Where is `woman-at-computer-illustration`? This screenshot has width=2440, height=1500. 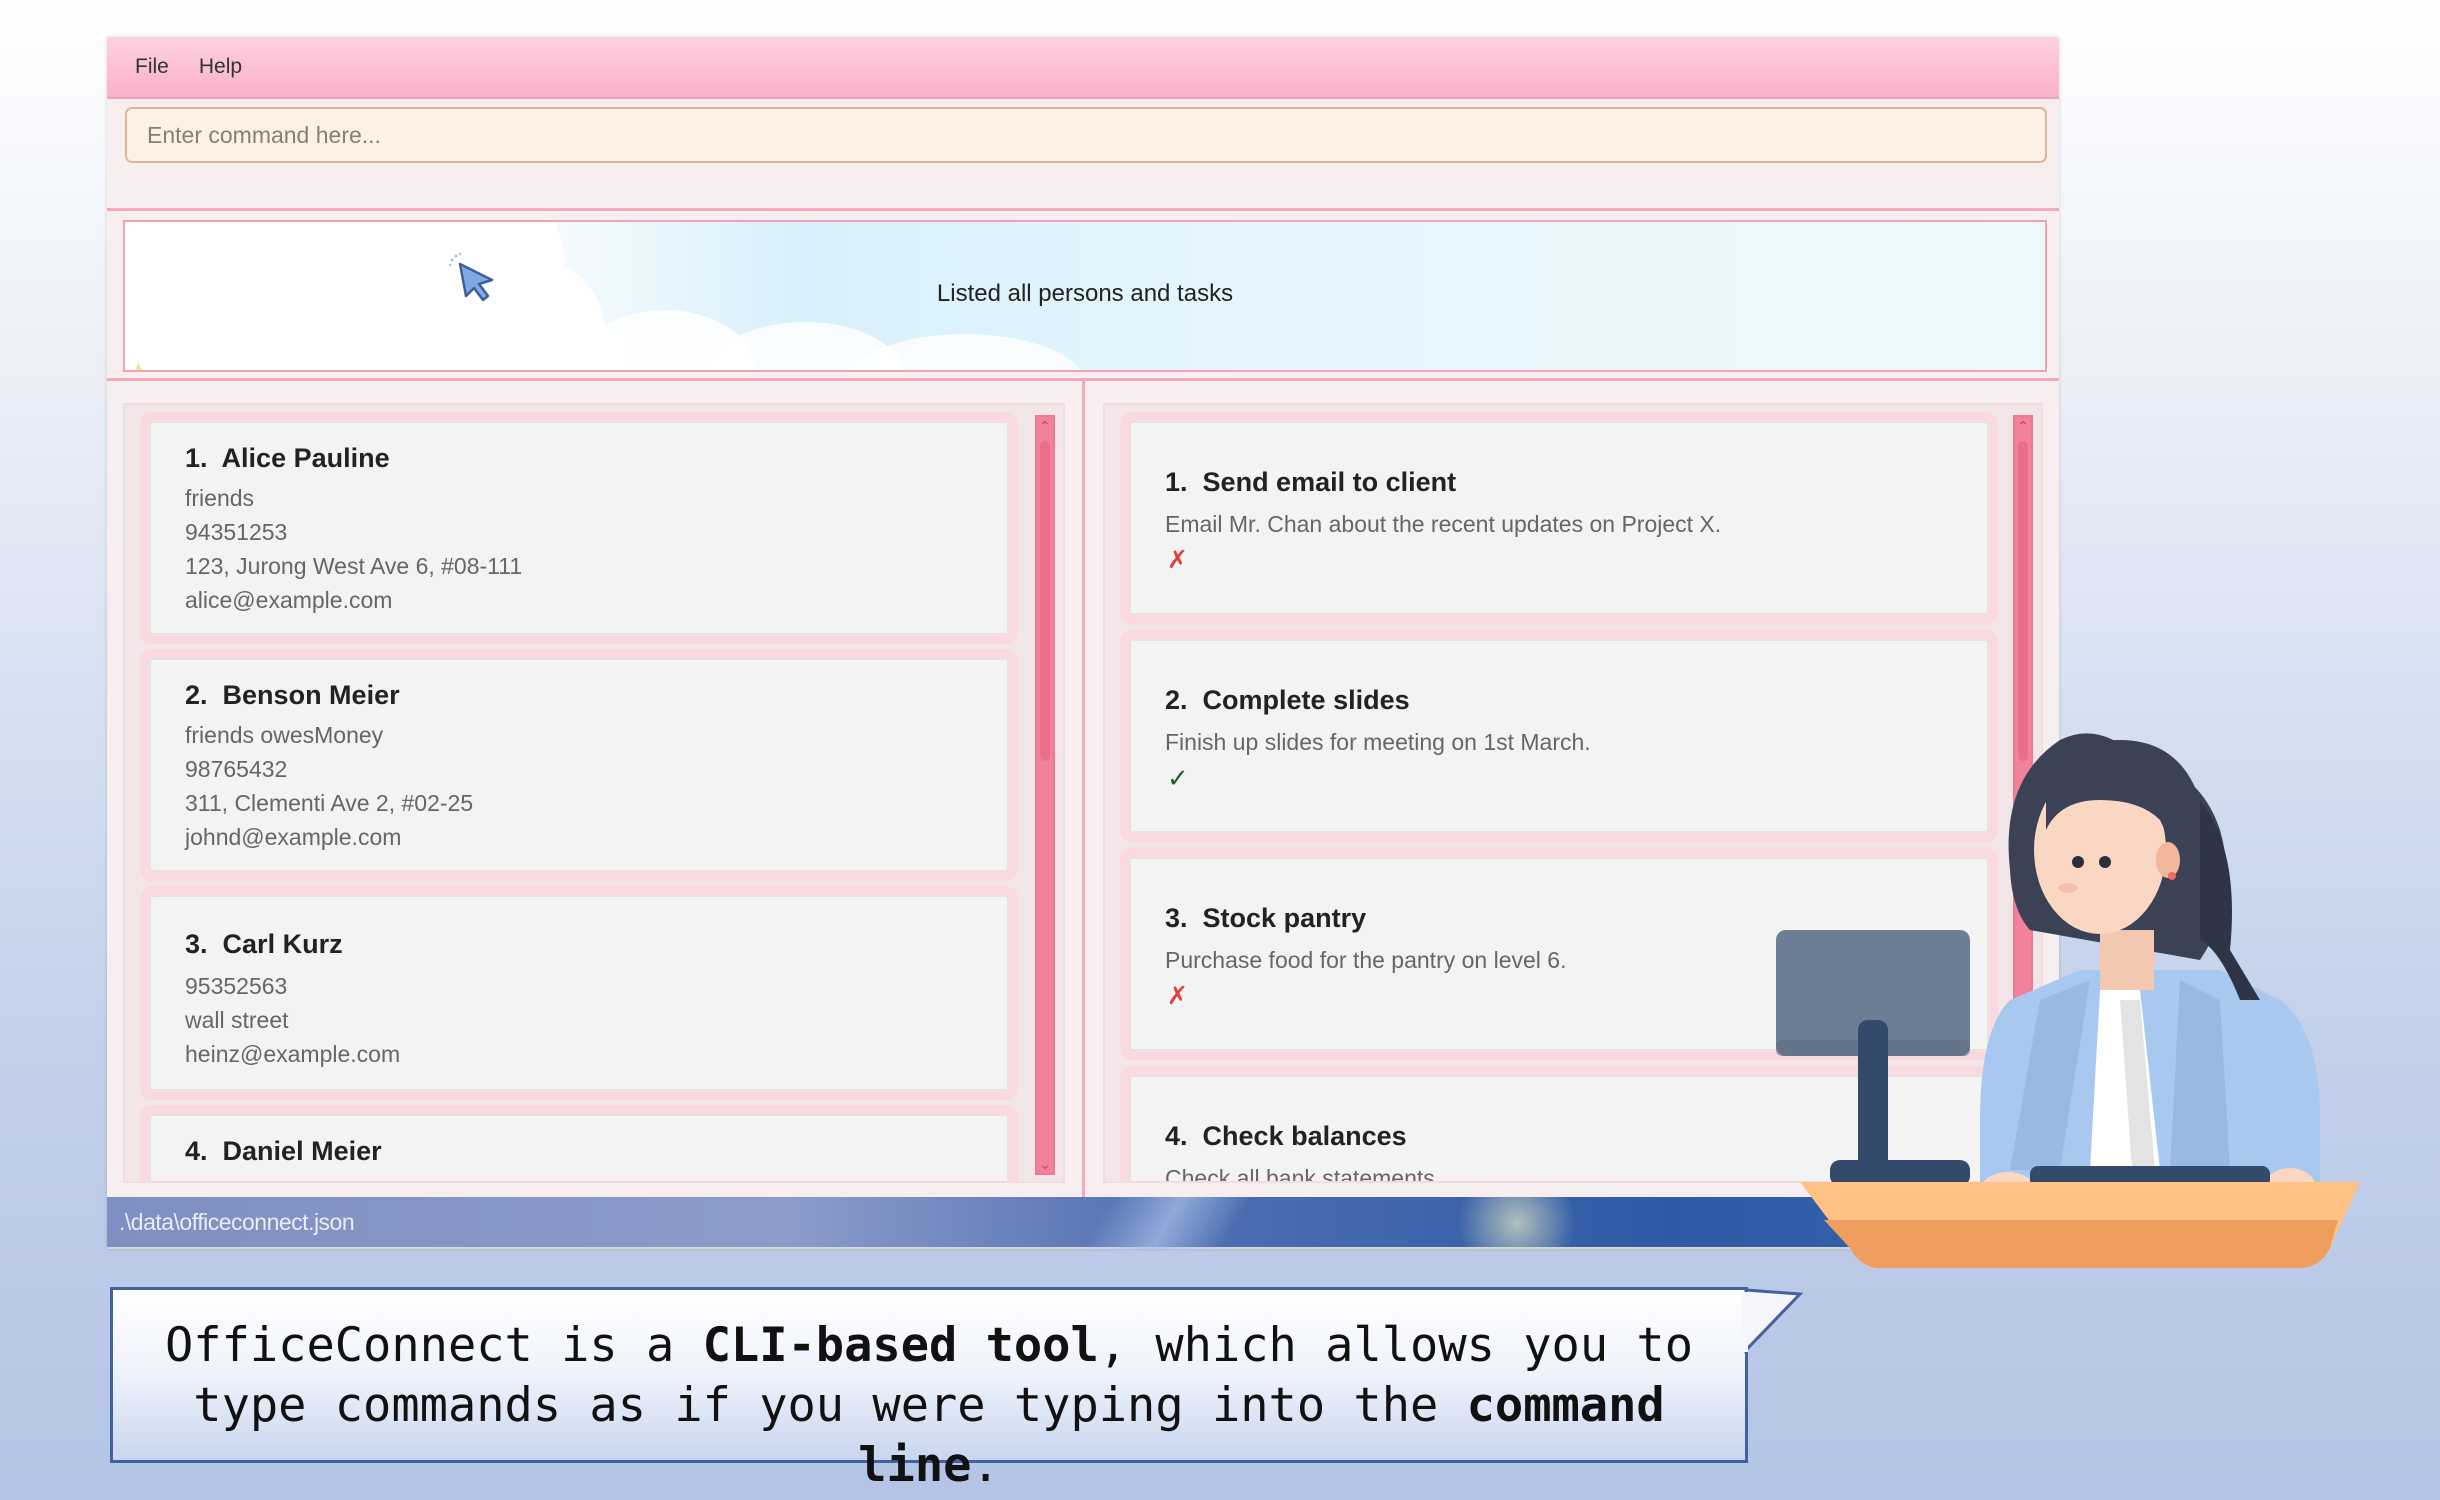
woman-at-computer-illustration is located at coordinates (2068, 1000).